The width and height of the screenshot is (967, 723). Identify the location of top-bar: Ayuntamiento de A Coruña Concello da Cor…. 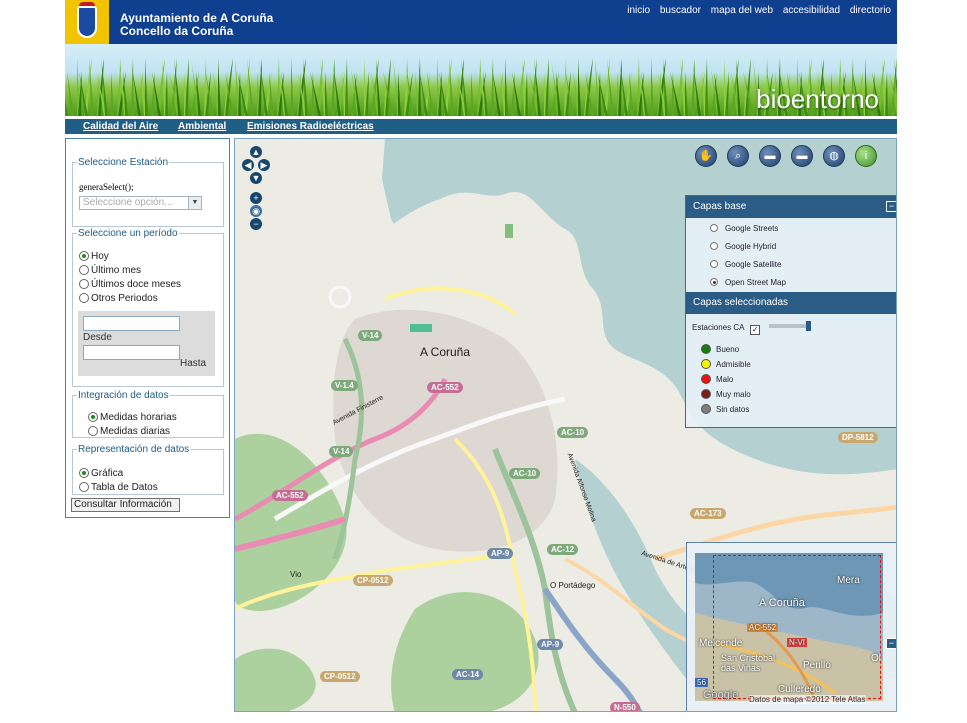
(481, 22).